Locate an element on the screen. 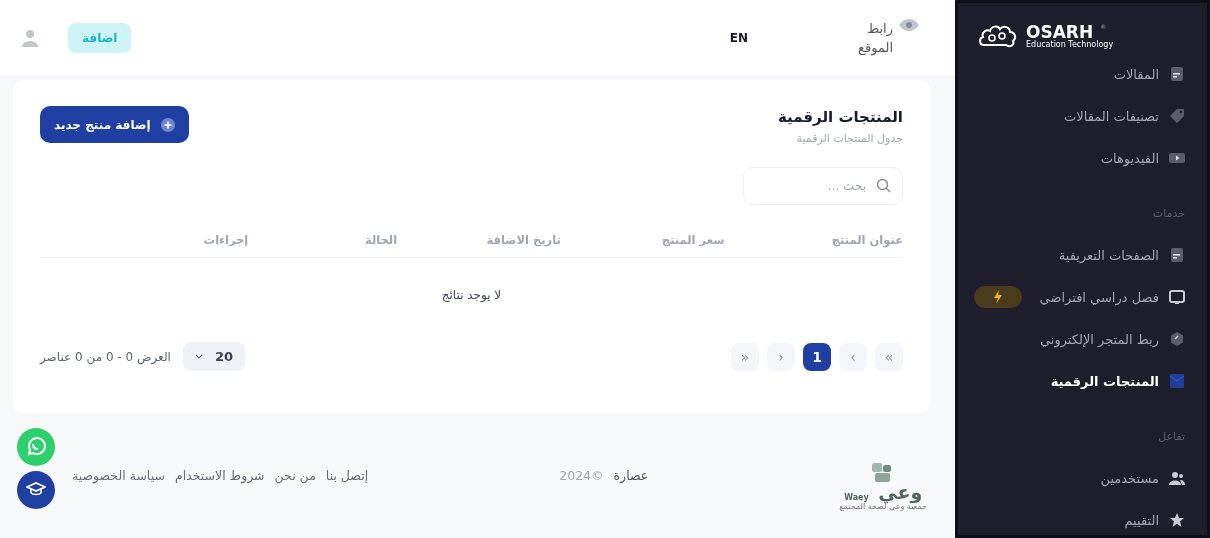 The image size is (1210, 538). user-avatar-icon is located at coordinates (30, 38).